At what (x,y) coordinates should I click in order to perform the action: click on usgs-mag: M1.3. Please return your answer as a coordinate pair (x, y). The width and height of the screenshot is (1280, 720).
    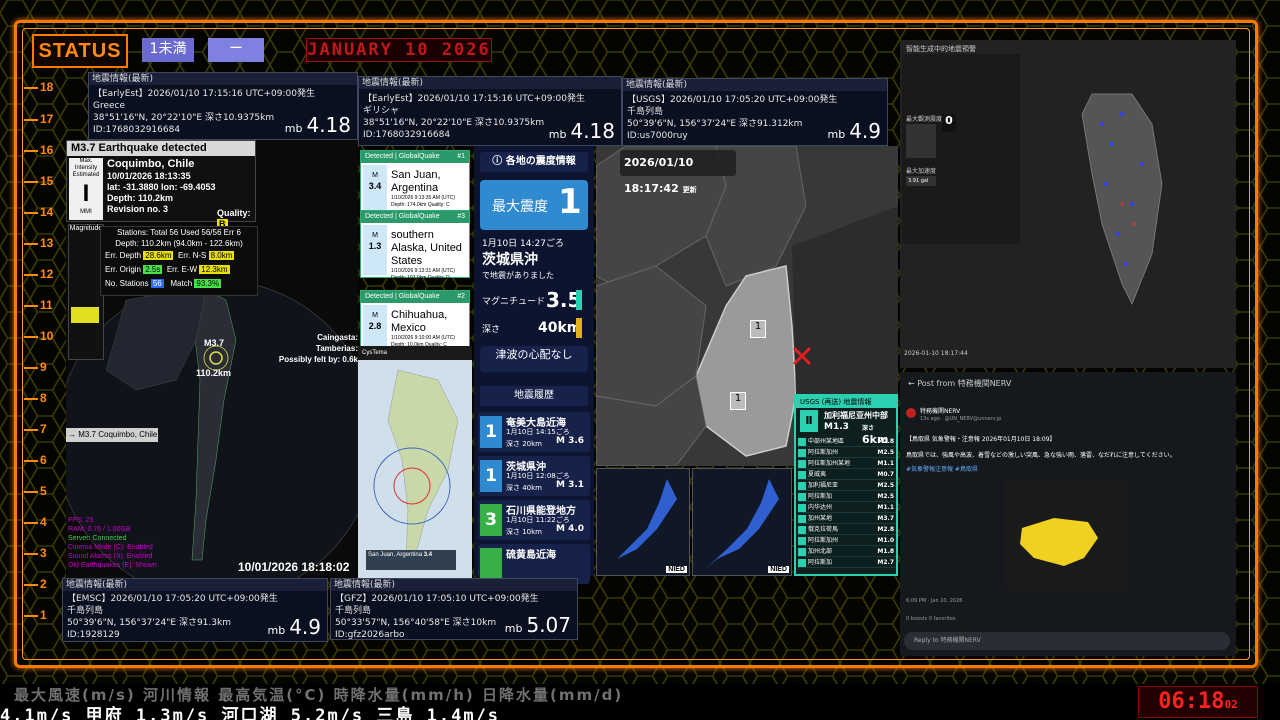
    Looking at the image, I should click on (836, 427).